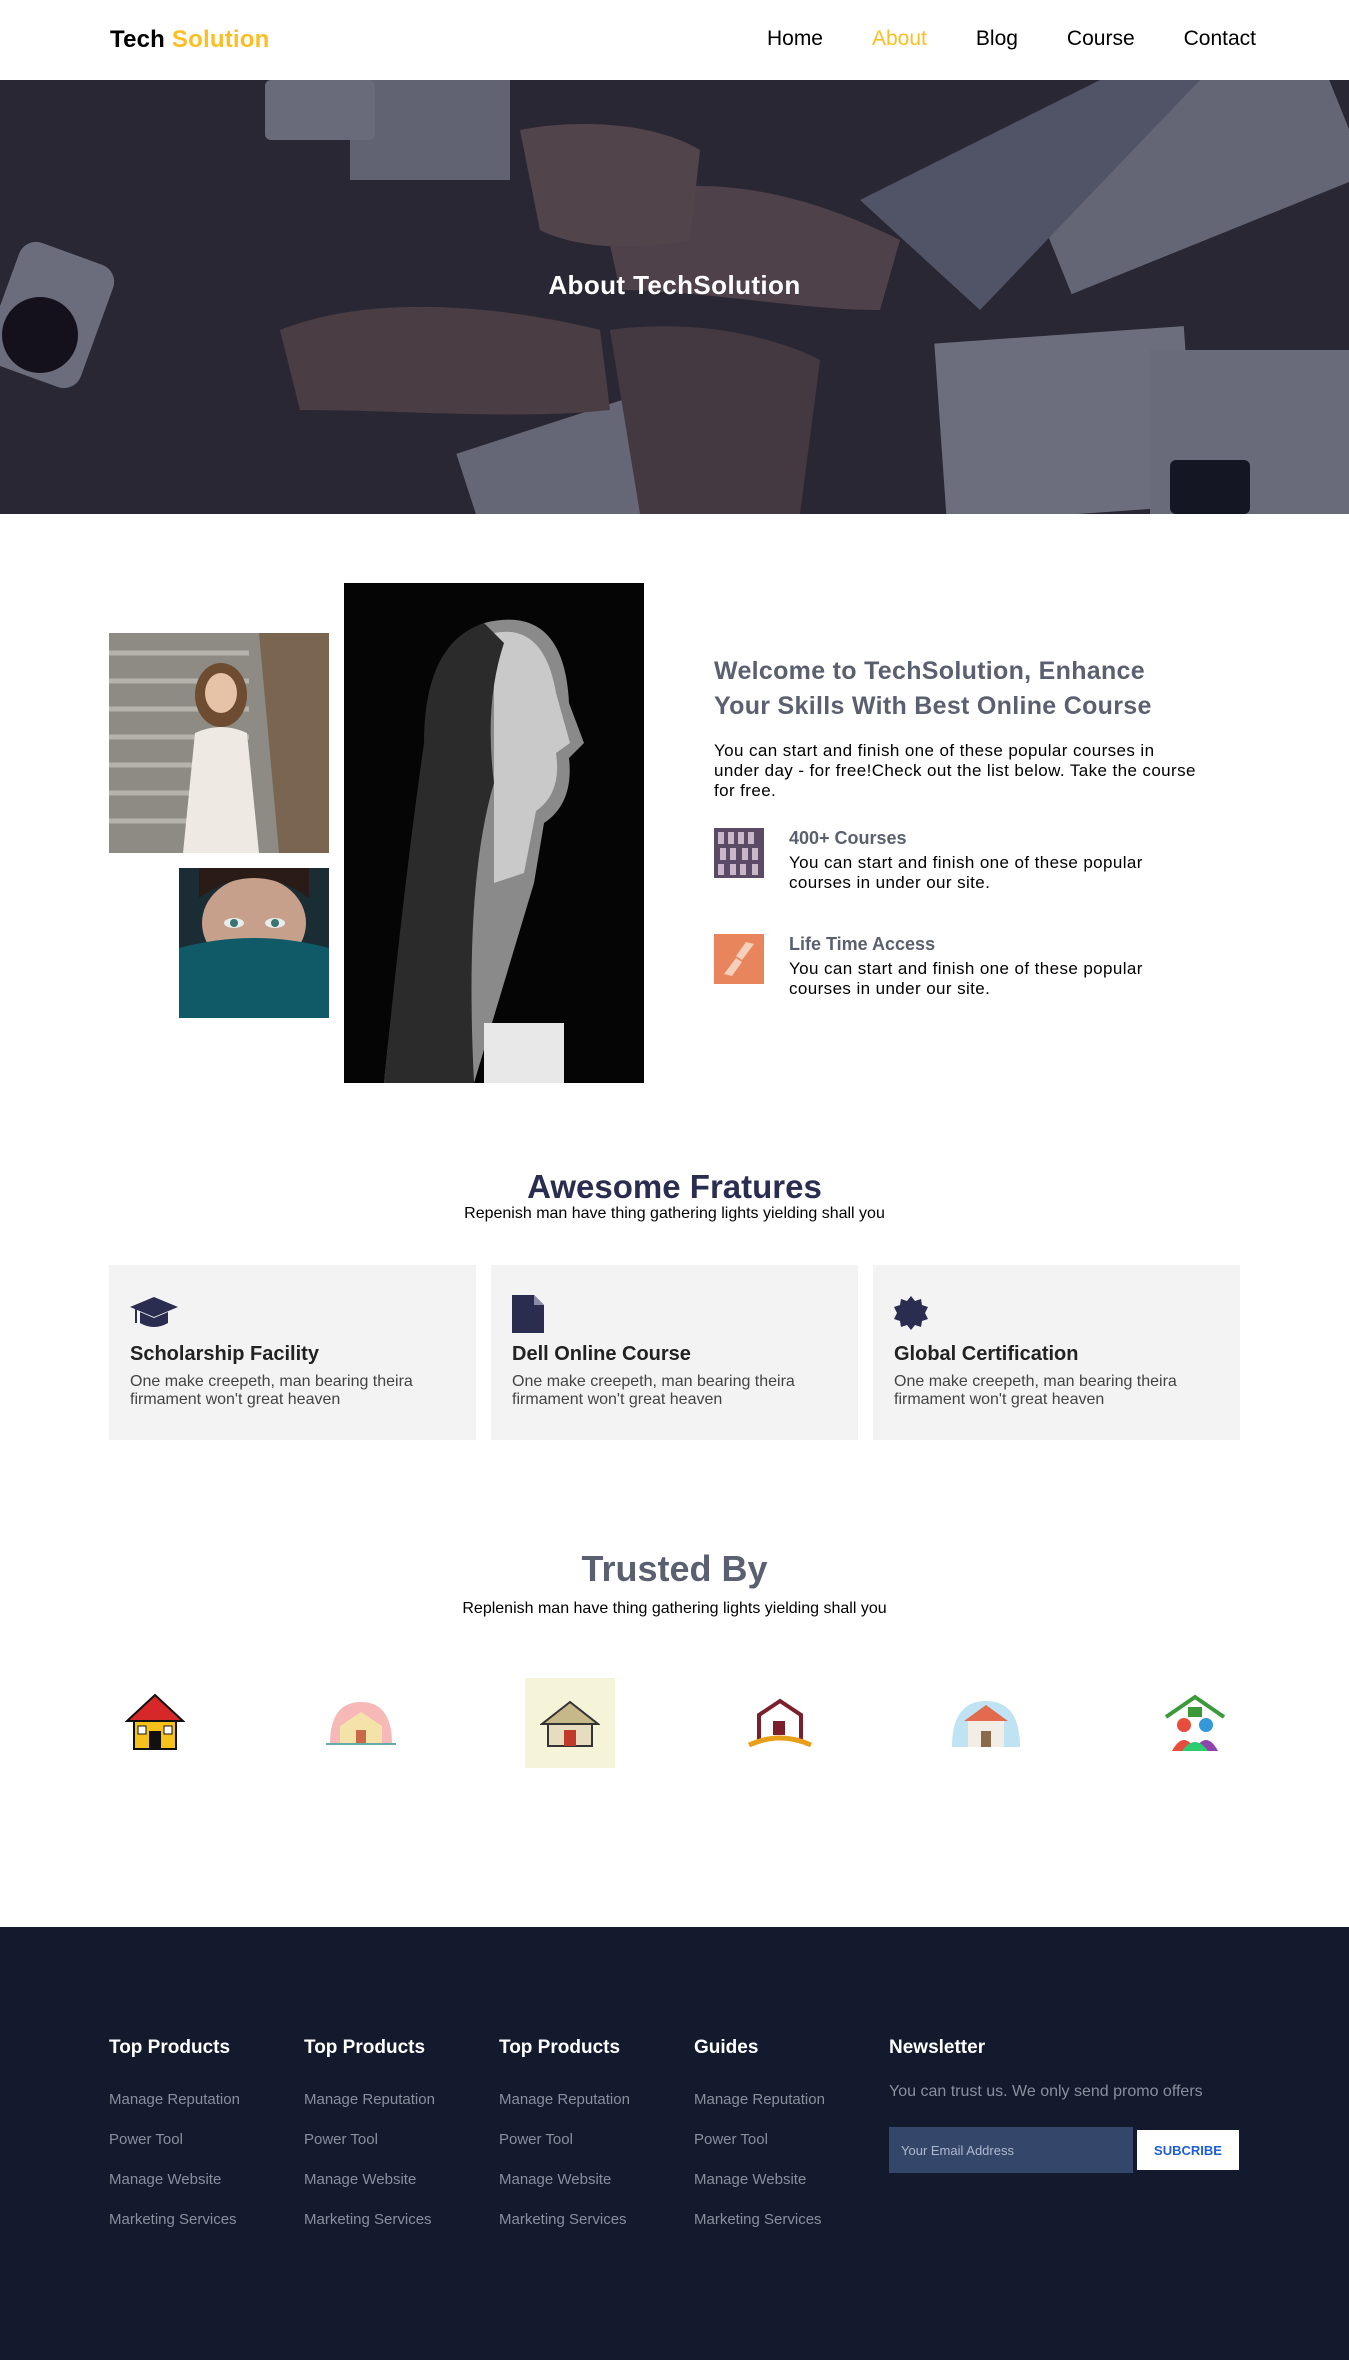 The image size is (1349, 2360). What do you see at coordinates (739, 959) in the screenshot?
I see `handshake-icon` at bounding box center [739, 959].